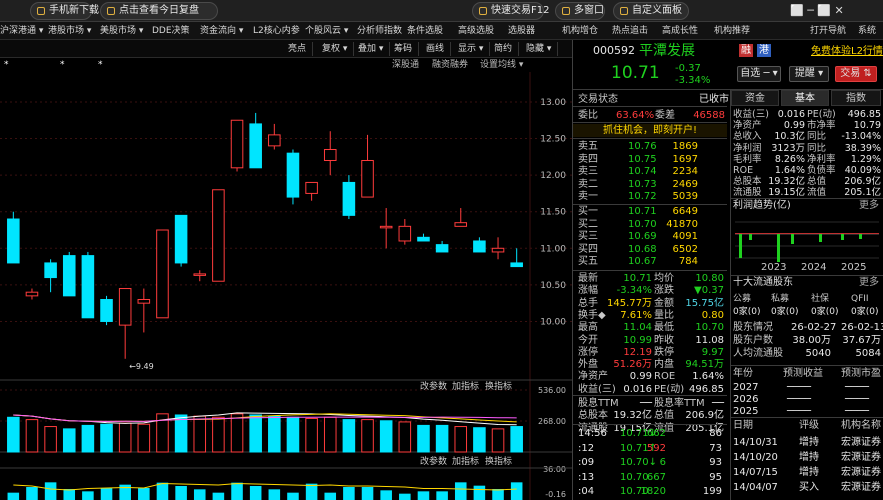  Describe the element at coordinates (634, 291) in the screenshot. I see `stat-value: -3.34%` at that location.